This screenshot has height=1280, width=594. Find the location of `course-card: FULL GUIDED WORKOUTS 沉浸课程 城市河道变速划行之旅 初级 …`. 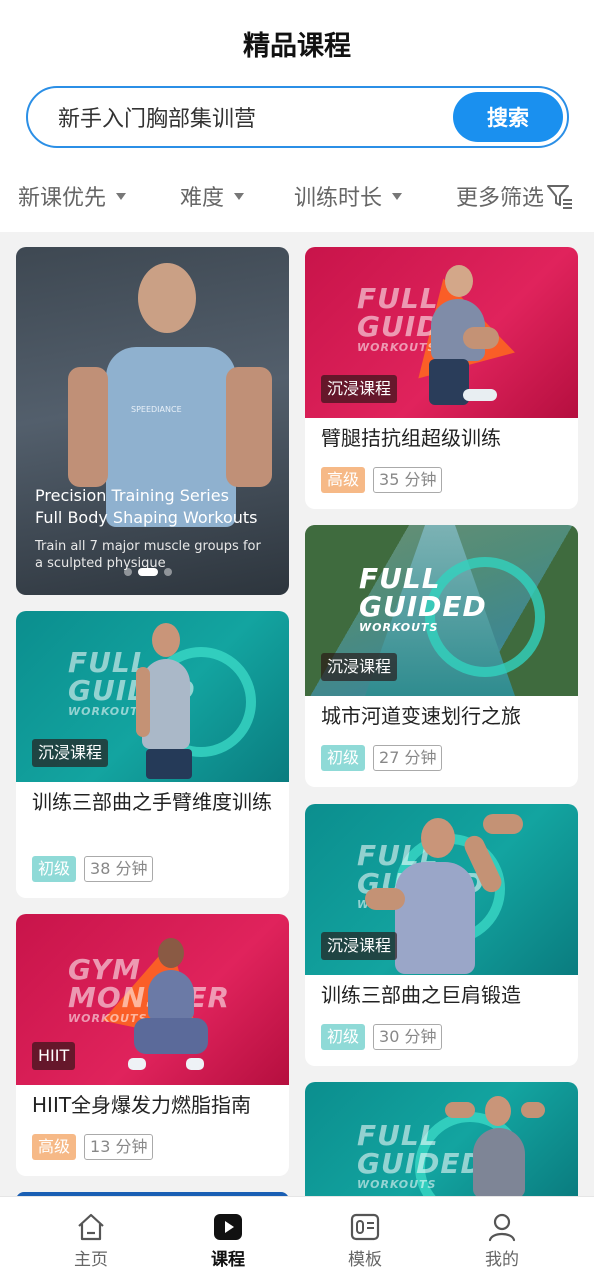

course-card: FULL GUIDED WORKOUTS 沉浸课程 城市河道变速划行之旅 初级 … is located at coordinates (441, 656).